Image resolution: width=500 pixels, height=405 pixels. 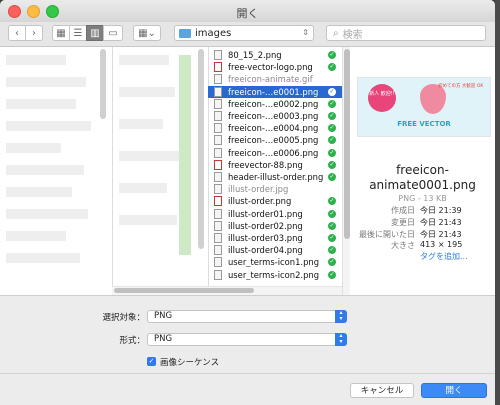 I want to click on scroll-thumb, so click(x=184, y=290).